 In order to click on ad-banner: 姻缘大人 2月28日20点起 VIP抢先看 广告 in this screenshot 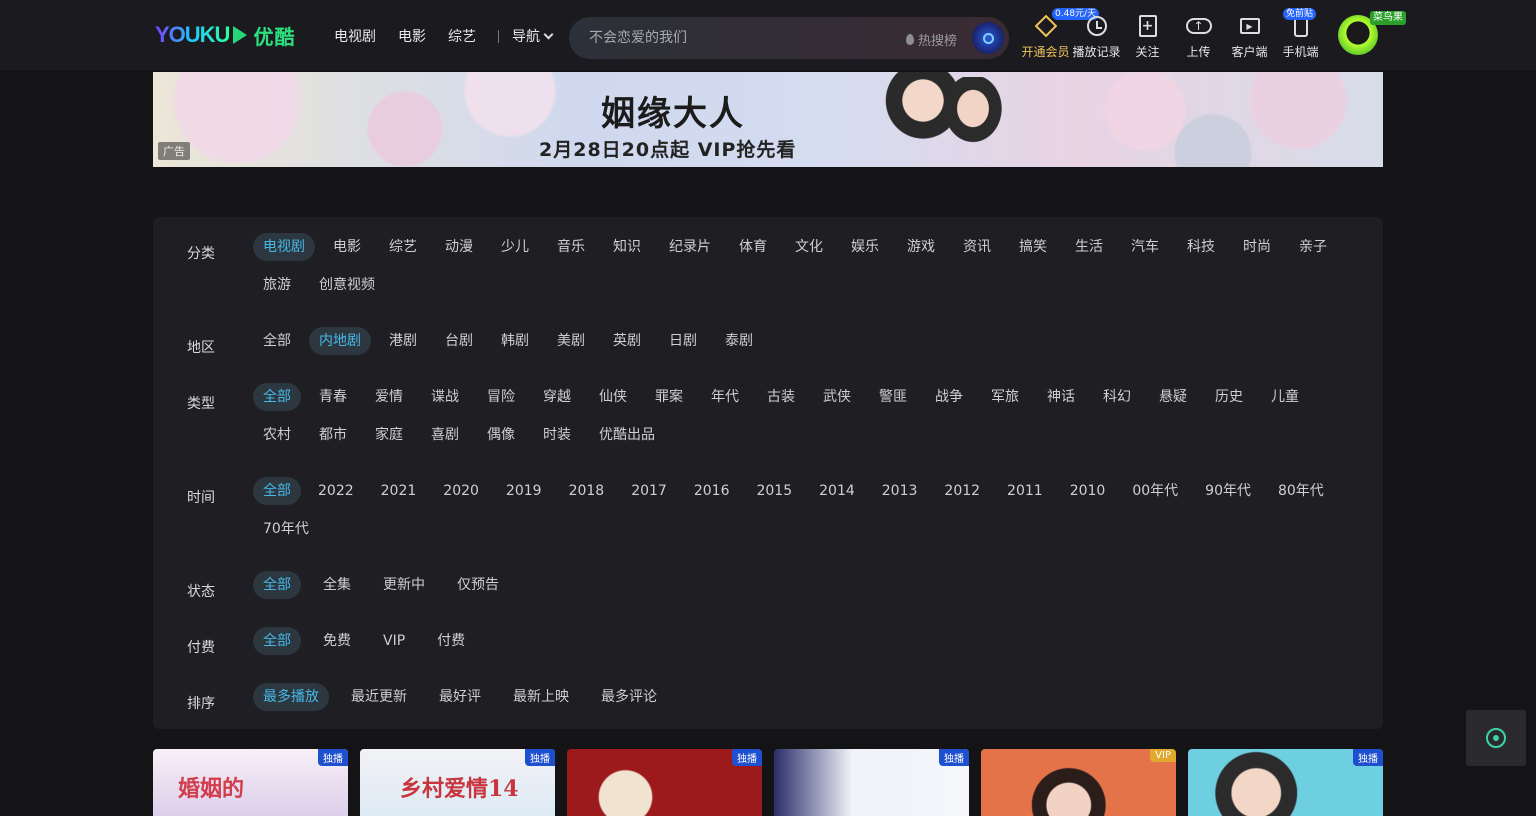, I will do `click(768, 119)`.